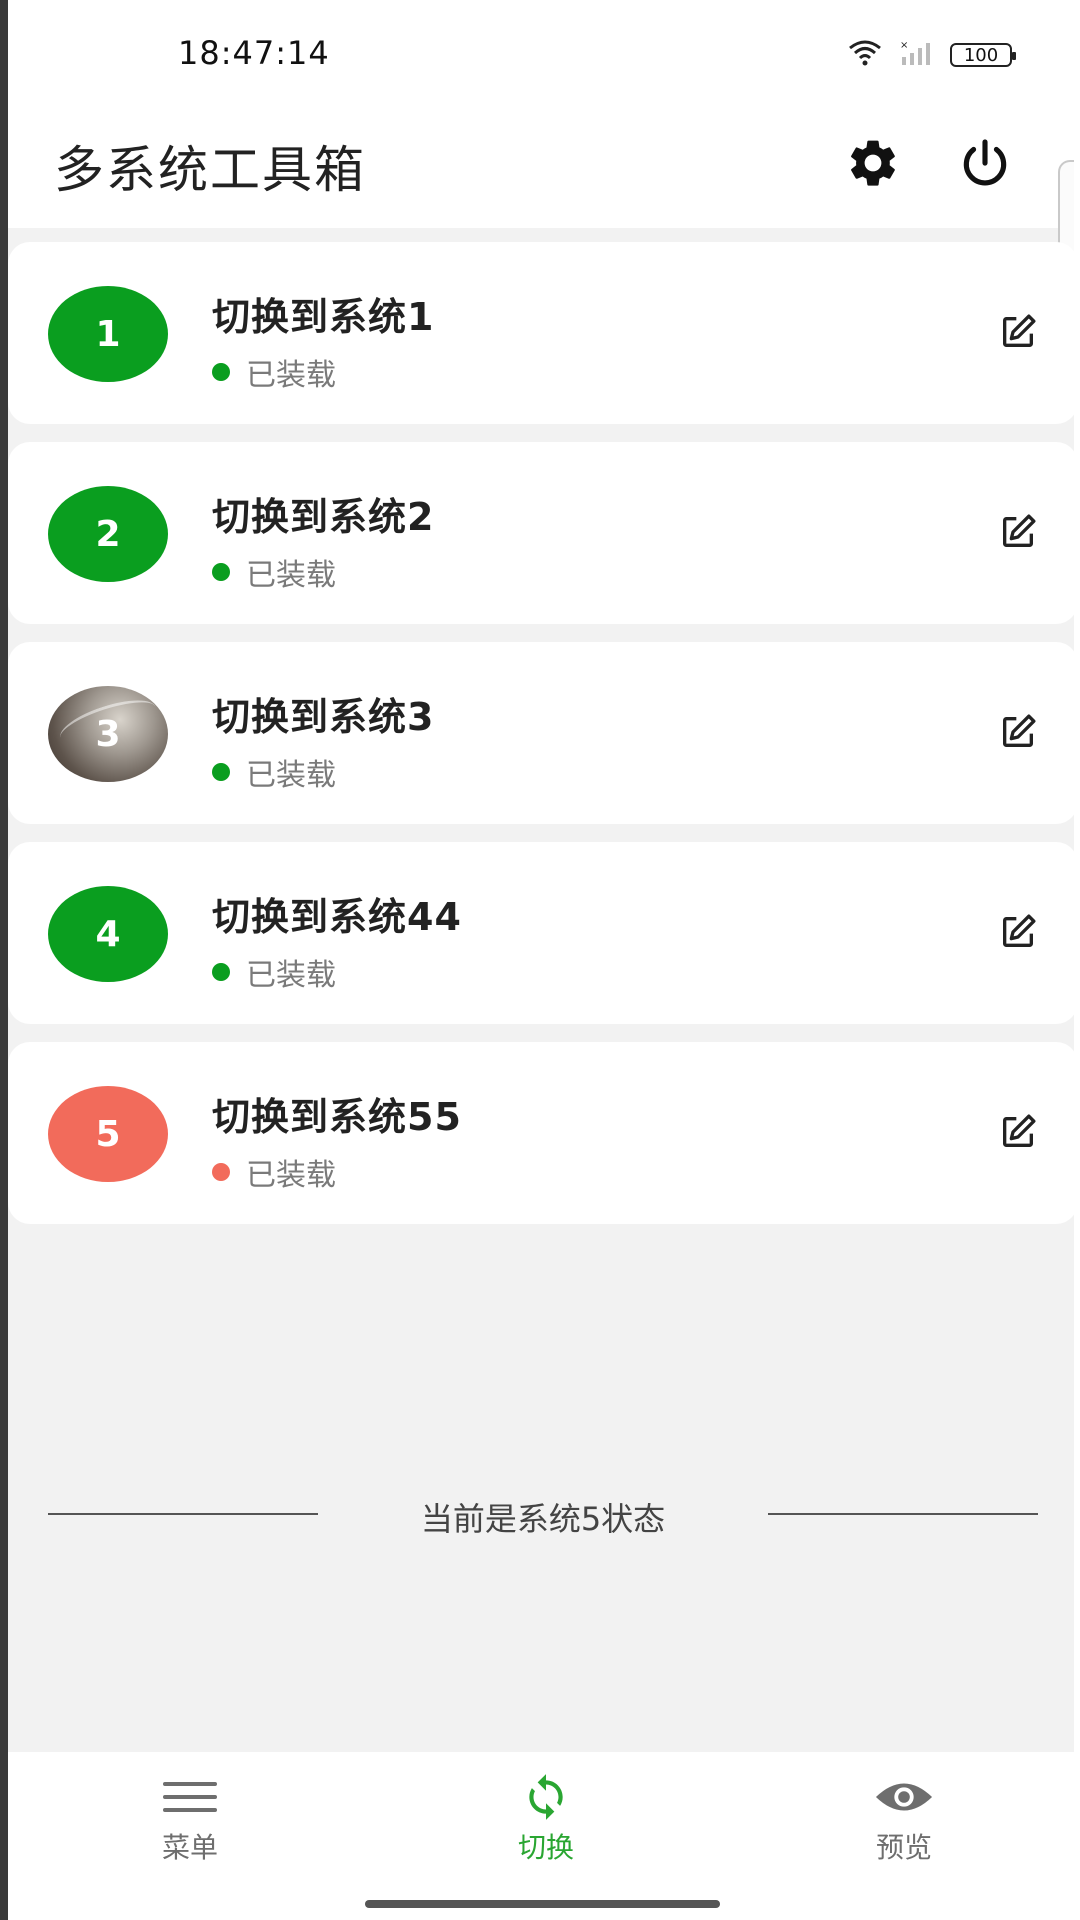  I want to click on current-state-divider: 当前是系统5状态, so click(543, 1514).